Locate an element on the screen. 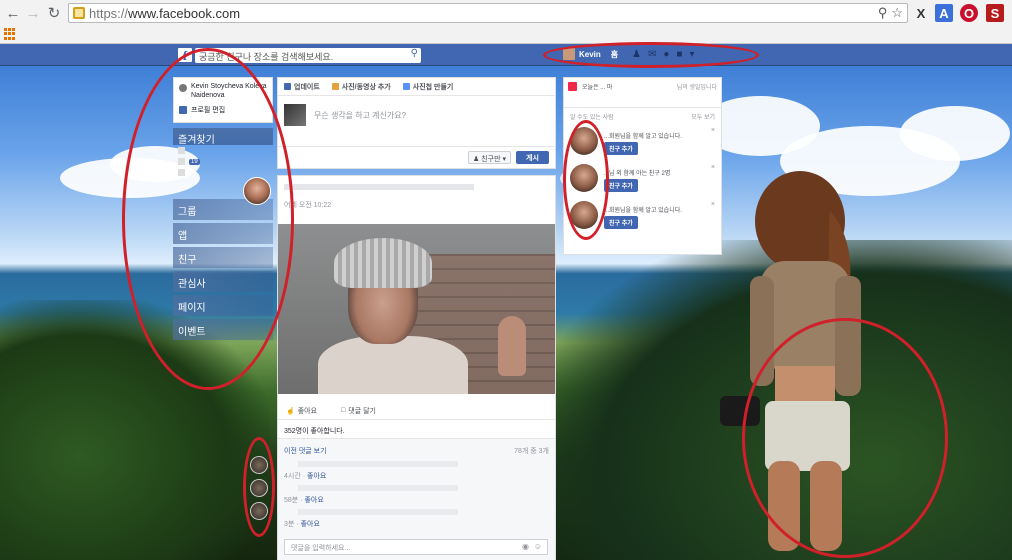 This screenshot has height=560, width=1012. forward-icon: → is located at coordinates (33, 13).